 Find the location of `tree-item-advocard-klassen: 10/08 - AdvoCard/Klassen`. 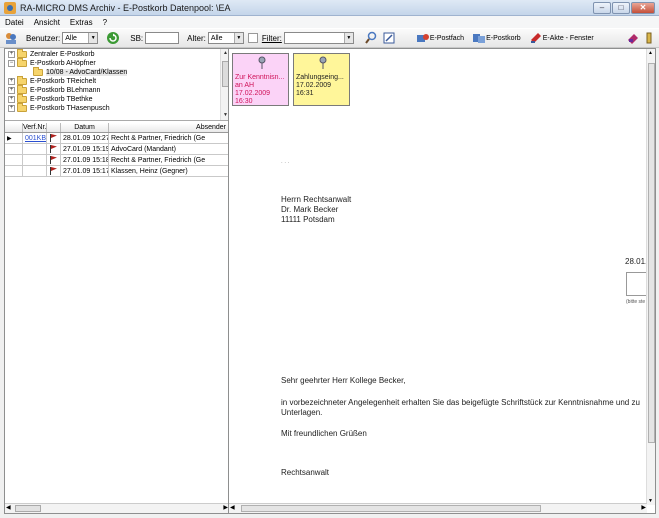

tree-item-advocard-klassen: 10/08 - AdvoCard/Klassen is located at coordinates (80, 72).